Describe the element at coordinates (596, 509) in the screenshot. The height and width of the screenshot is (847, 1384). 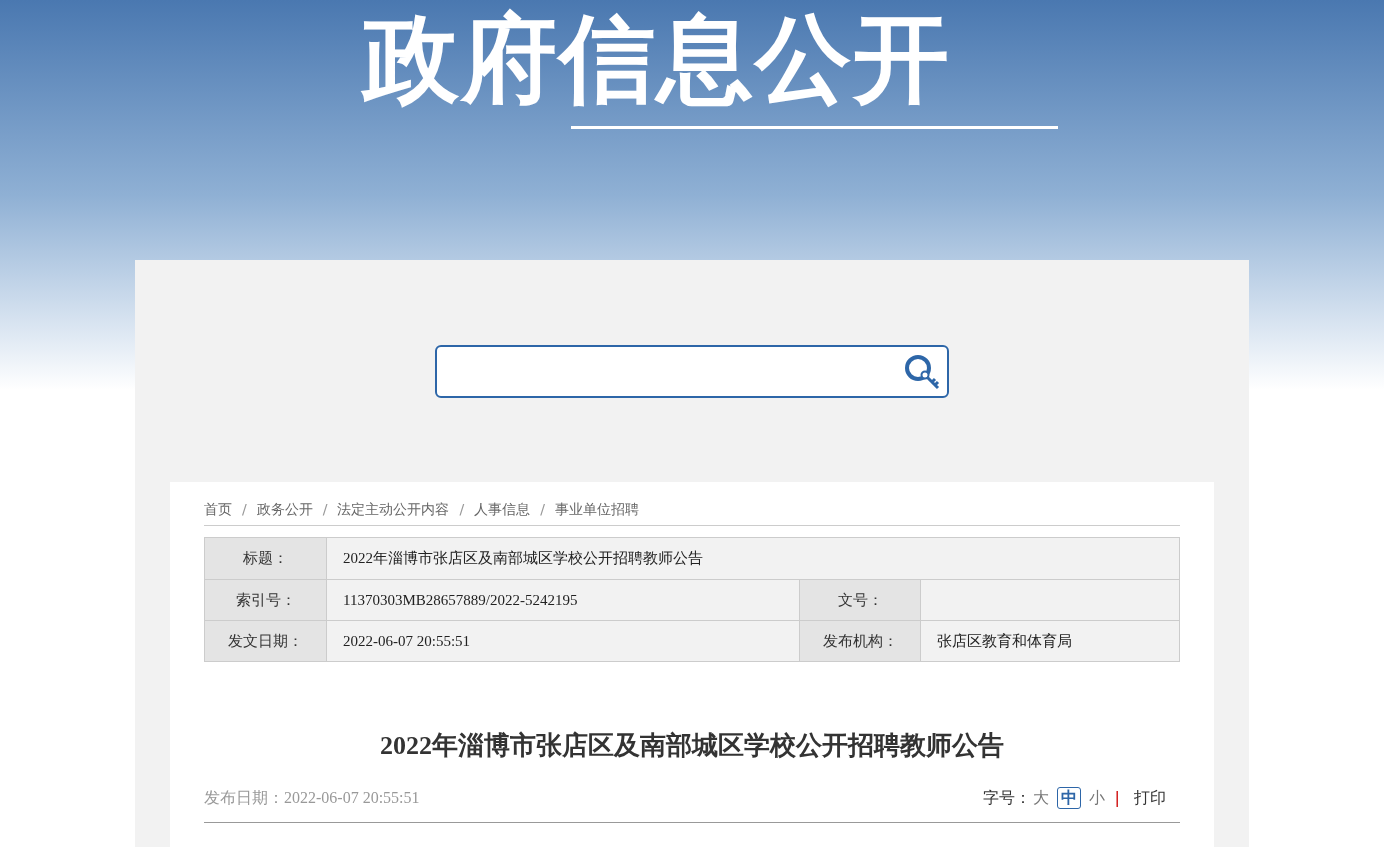
I see `breadcrumb-link: 事业单位招聘` at that location.